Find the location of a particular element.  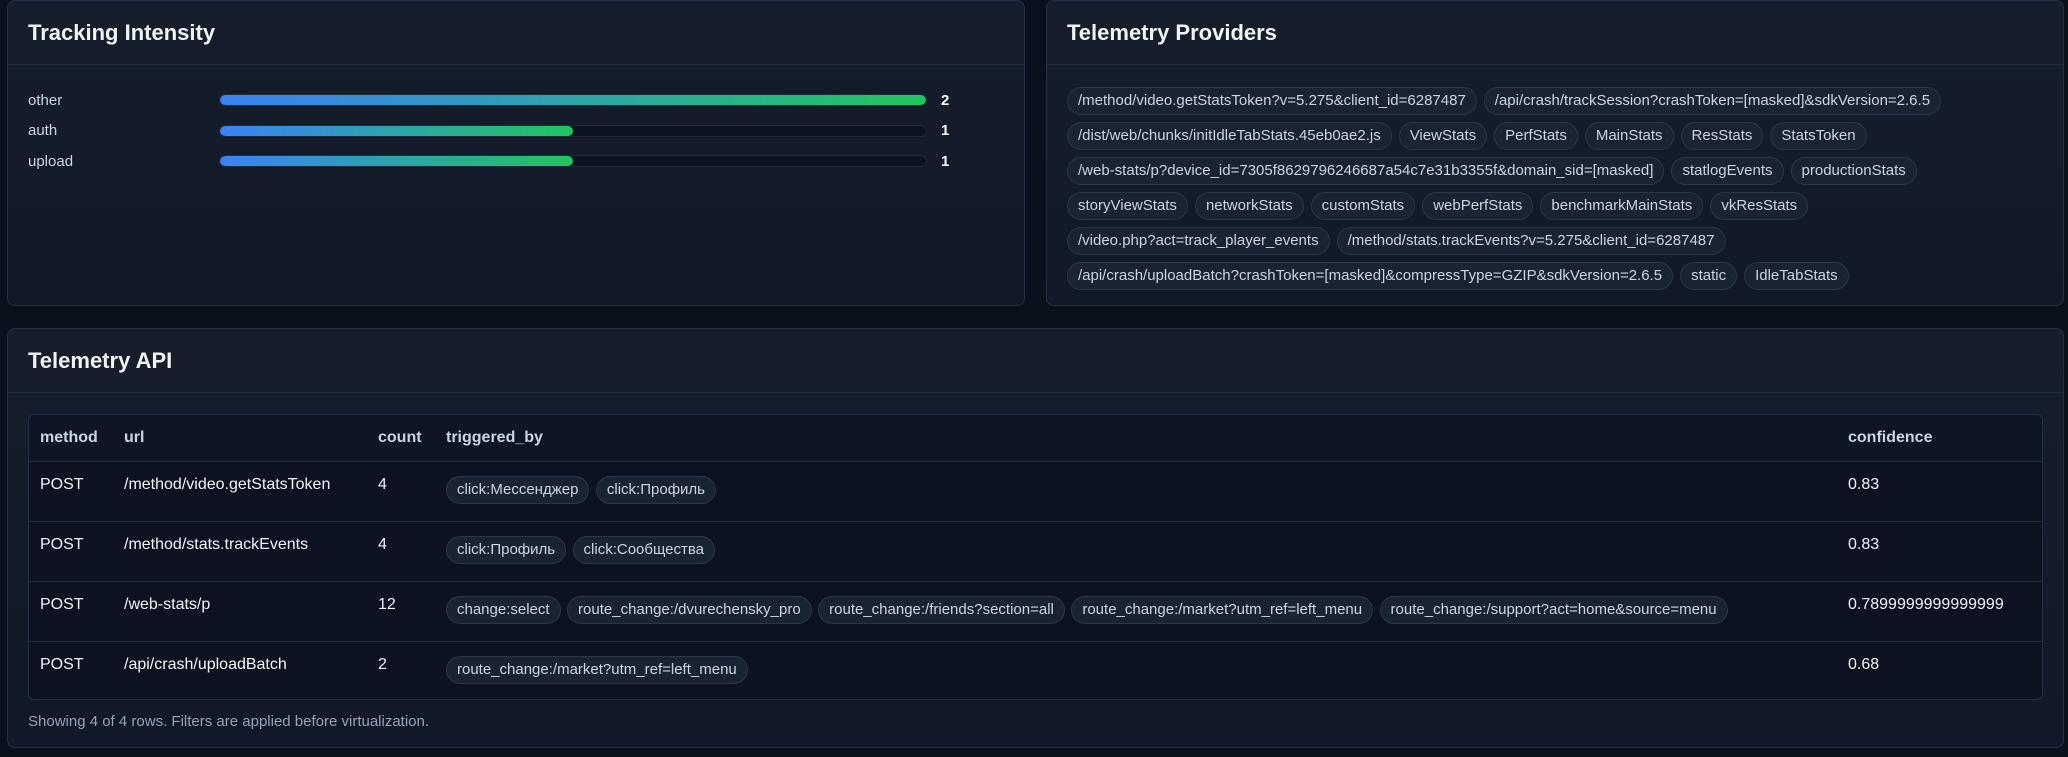

provider-chip: customStats is located at coordinates (1363, 206).